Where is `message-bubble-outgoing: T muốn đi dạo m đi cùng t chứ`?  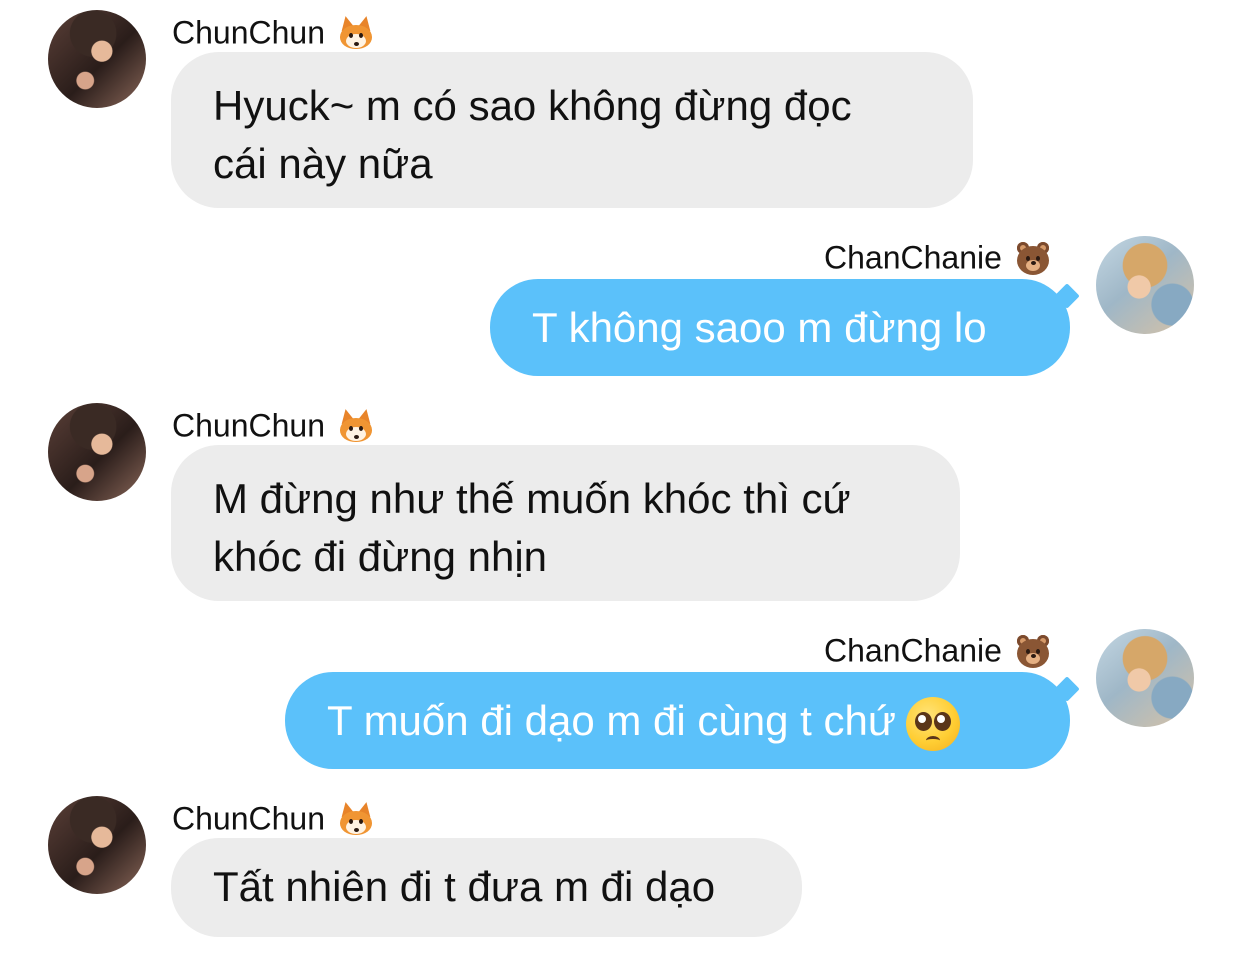
message-bubble-outgoing: T muốn đi dạo m đi cùng t chứ is located at coordinates (677, 720).